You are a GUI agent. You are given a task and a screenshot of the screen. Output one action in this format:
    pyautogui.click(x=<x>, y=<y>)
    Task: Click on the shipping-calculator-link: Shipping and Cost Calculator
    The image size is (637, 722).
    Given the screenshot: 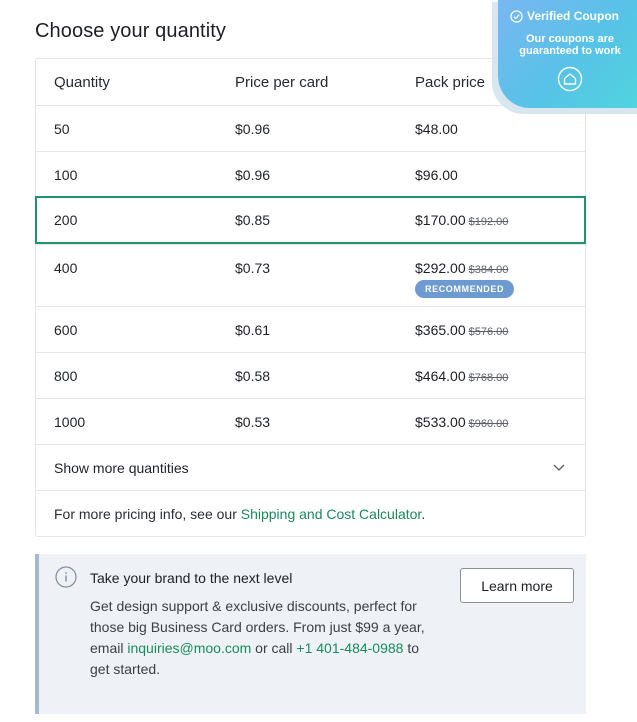 What is the action you would take?
    pyautogui.click(x=331, y=514)
    